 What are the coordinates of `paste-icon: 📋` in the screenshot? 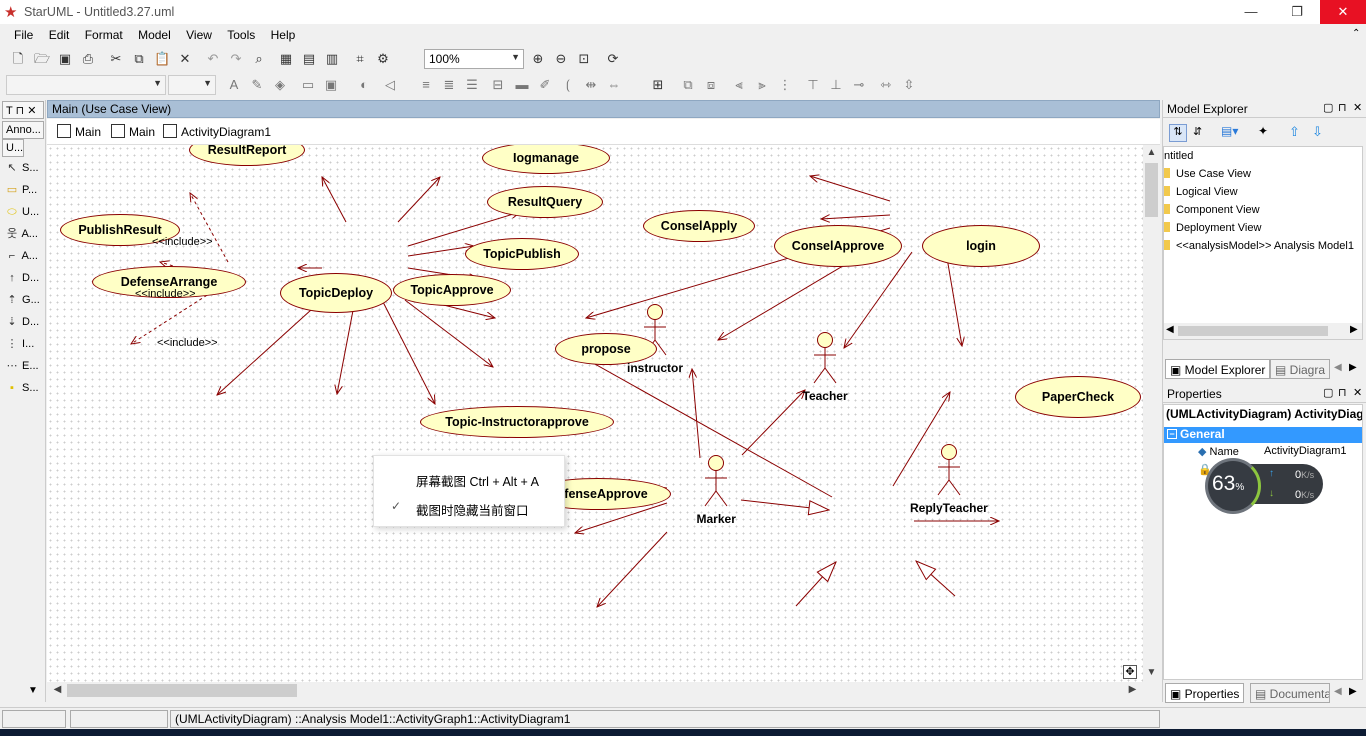 It's located at (162, 59).